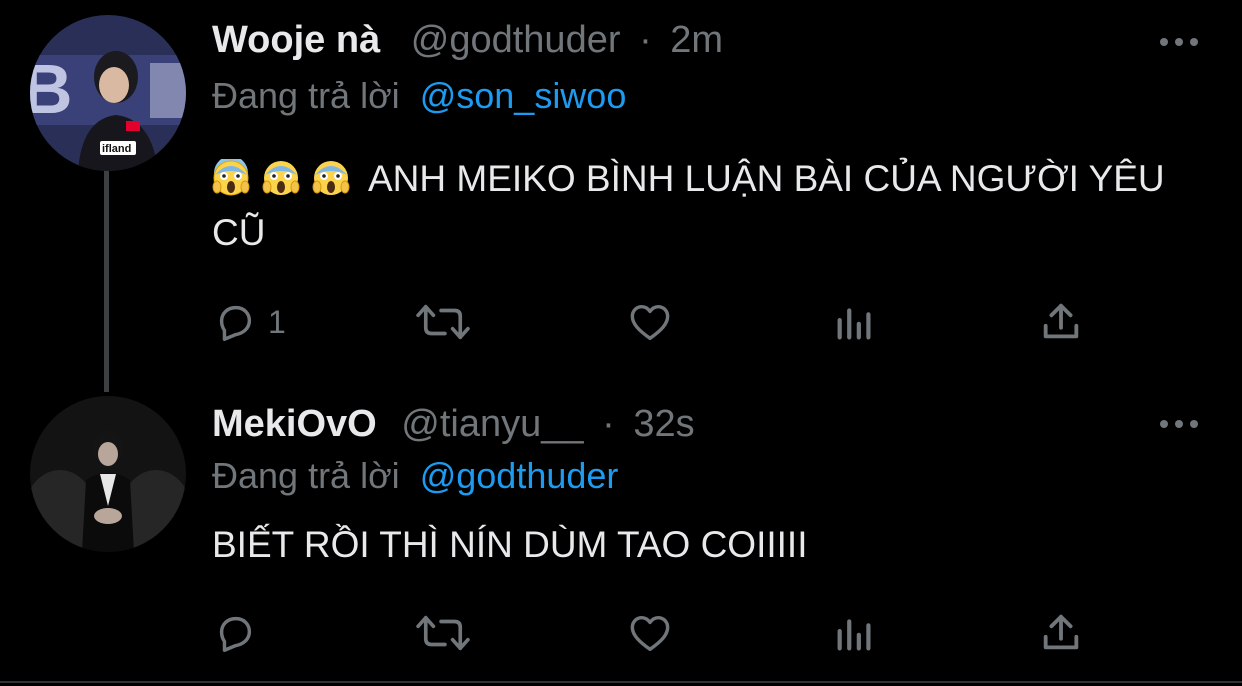 Image resolution: width=1242 pixels, height=686 pixels. Describe the element at coordinates (519, 475) in the screenshot. I see `replying-to-handle: @godthuder` at that location.